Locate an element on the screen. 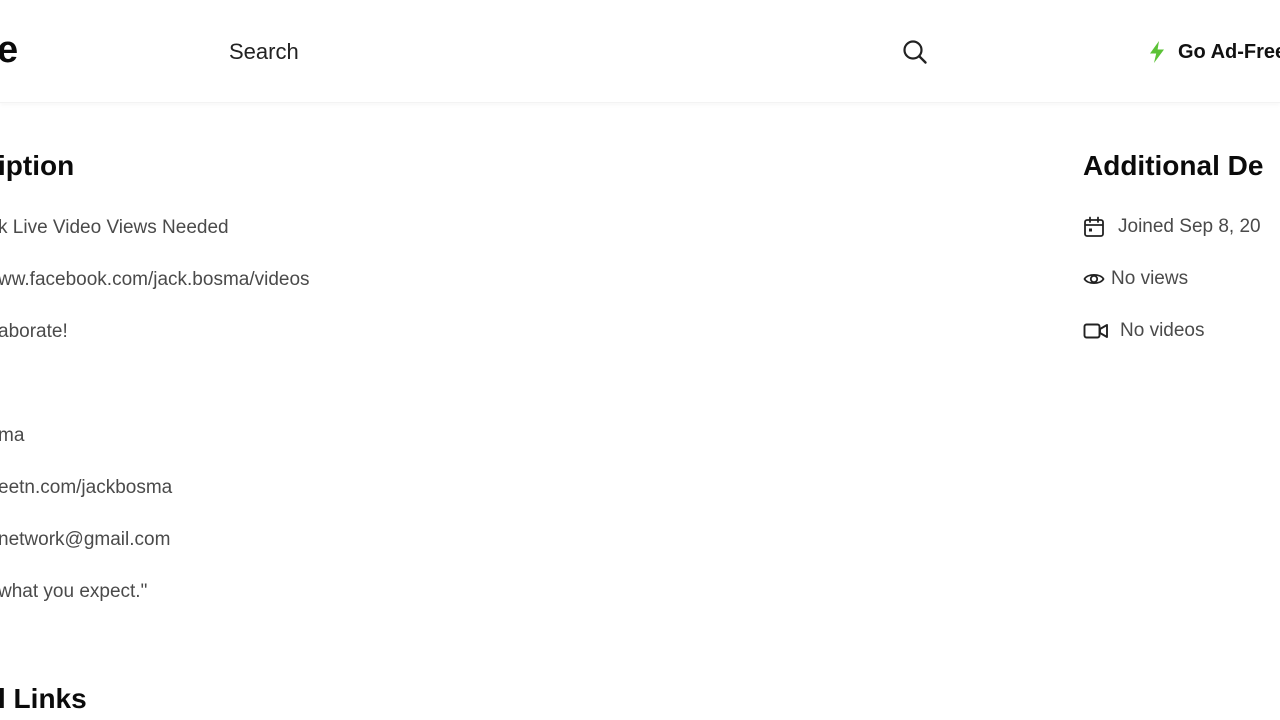 This screenshot has height=720, width=1280. search-button is located at coordinates (915, 52).